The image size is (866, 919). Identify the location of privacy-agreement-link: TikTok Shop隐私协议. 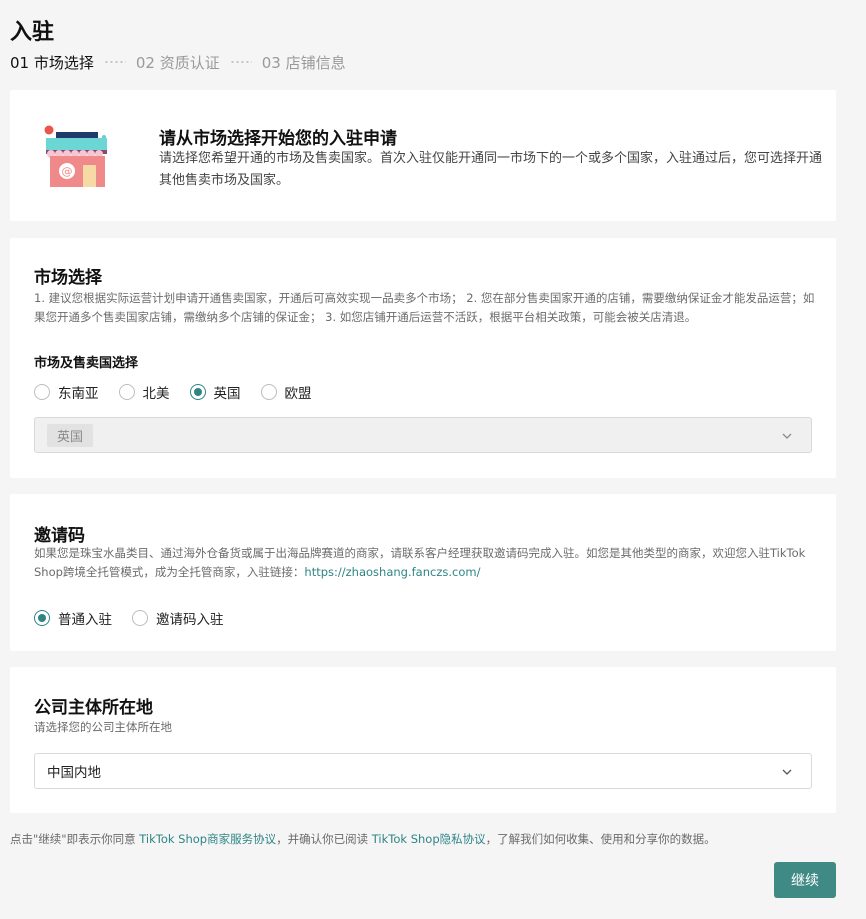
(429, 839).